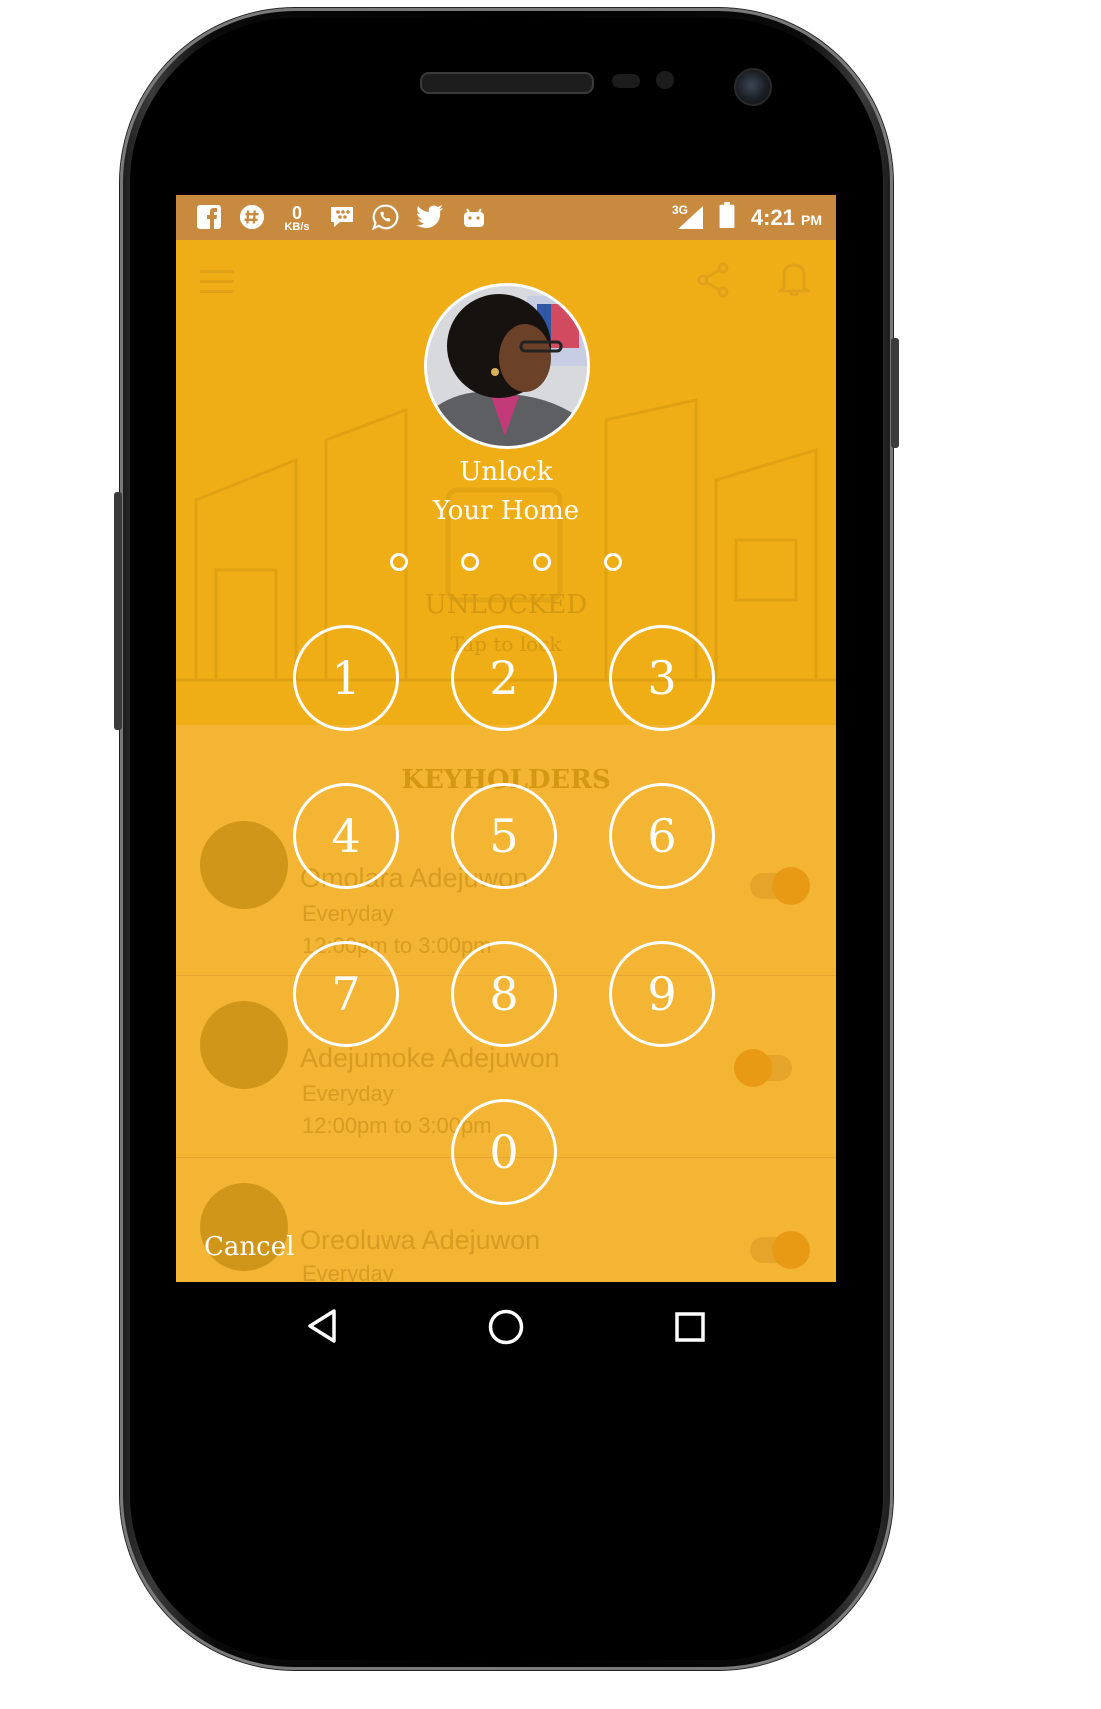 This screenshot has height=1709, width=1101. I want to click on android-icon, so click(474, 217).